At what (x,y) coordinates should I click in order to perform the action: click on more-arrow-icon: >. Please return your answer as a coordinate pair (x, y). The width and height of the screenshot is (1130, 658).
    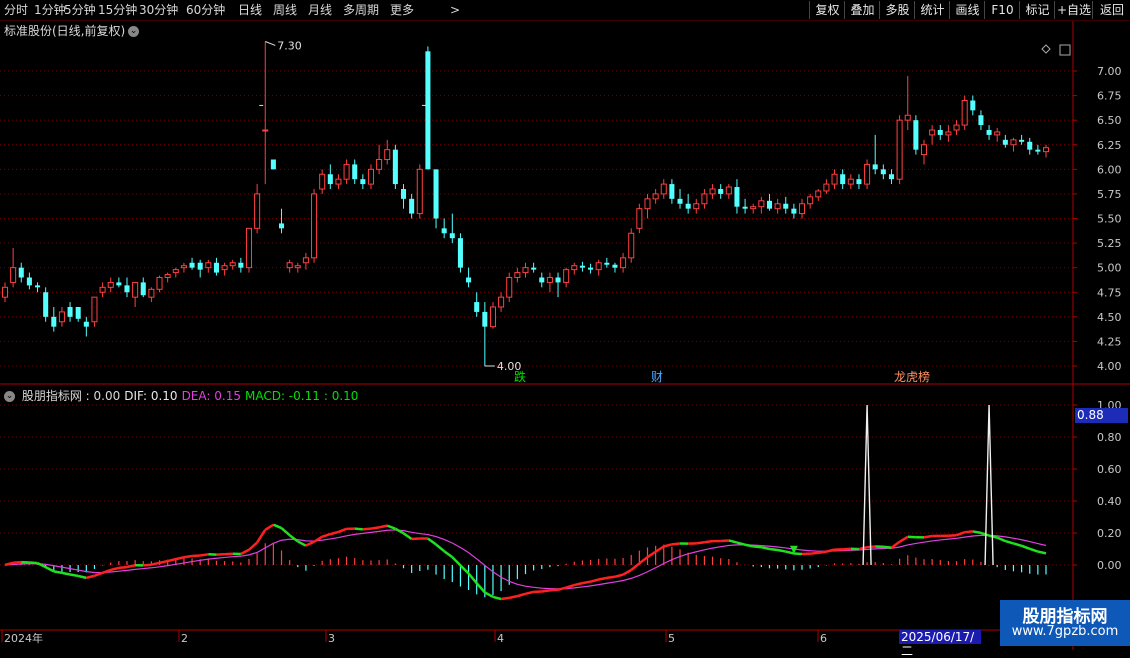
    Looking at the image, I should click on (455, 10).